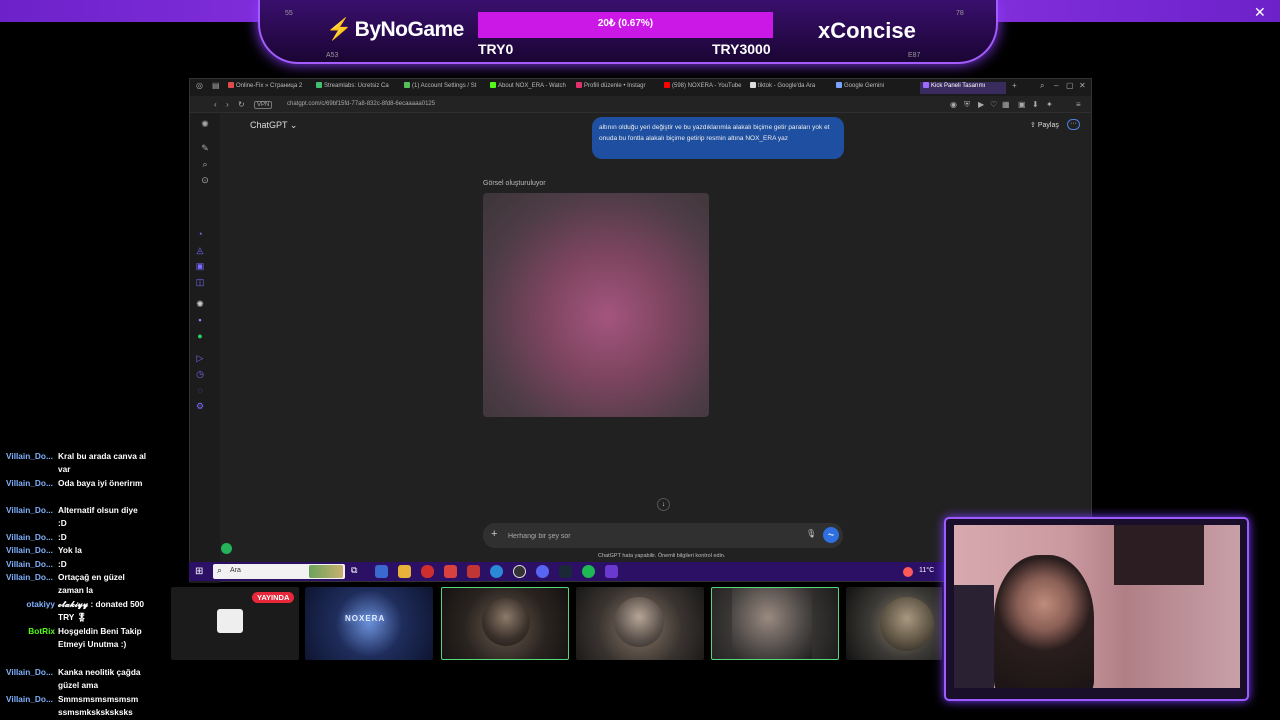 Image resolution: width=1280 pixels, height=720 pixels. I want to click on taskbar-search-box: ⌕ Ara, so click(279, 571).